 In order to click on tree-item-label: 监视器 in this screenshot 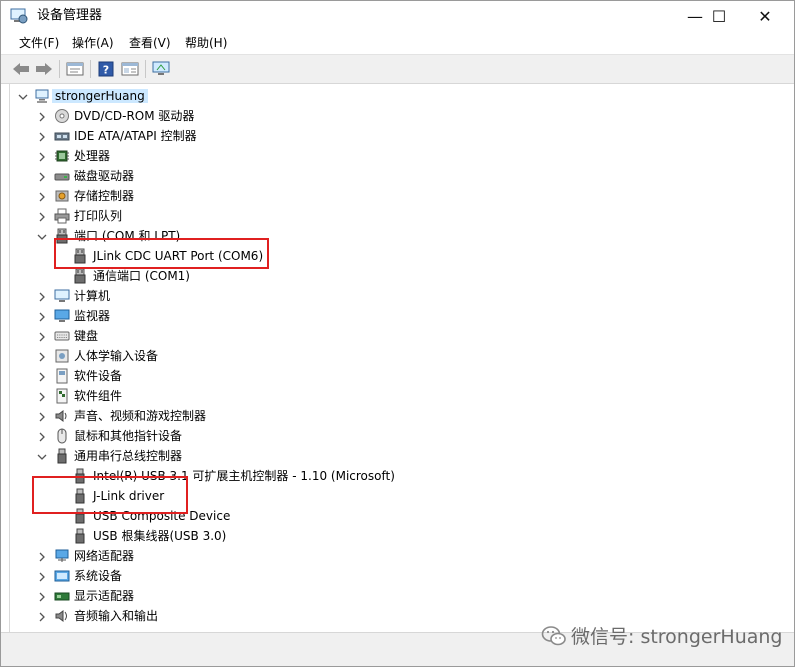, I will do `click(92, 316)`.